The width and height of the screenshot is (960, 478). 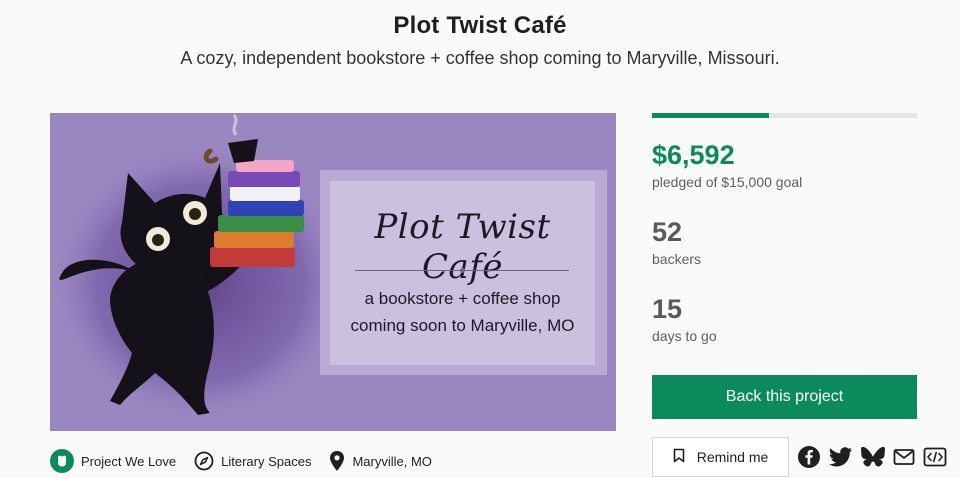 I want to click on funding-progress-bar, so click(x=784, y=115).